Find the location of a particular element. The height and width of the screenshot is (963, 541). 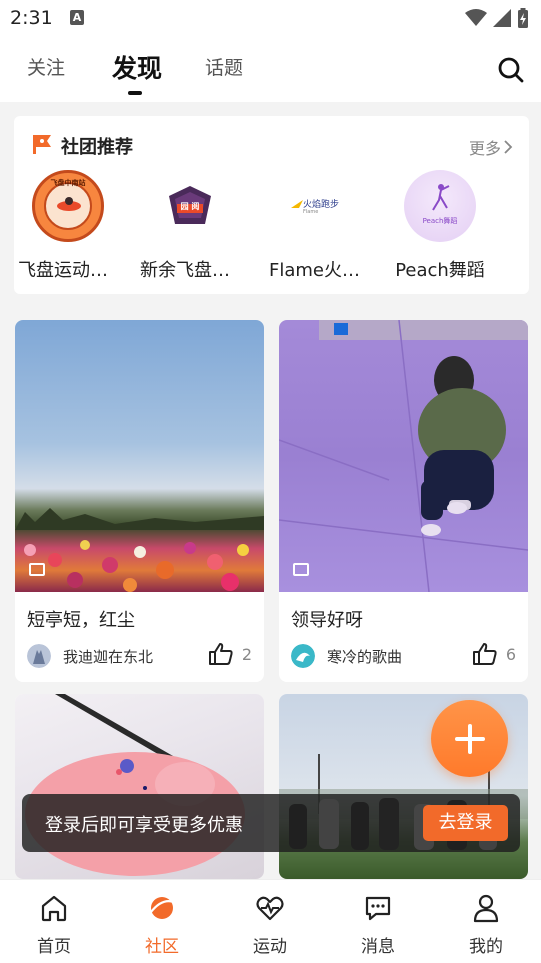

club-logo: Peach舞蹈 is located at coordinates (440, 206).